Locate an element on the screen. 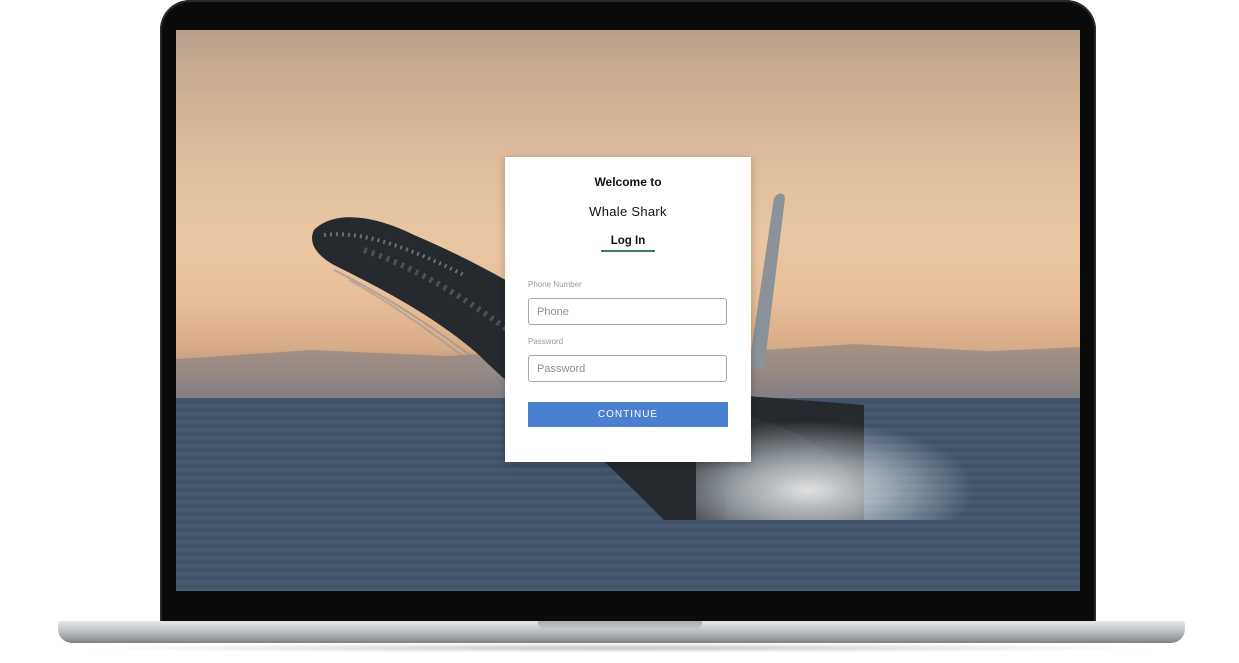 Image resolution: width=1239 pixels, height=663 pixels. continue-button: CONTINUE is located at coordinates (628, 414).